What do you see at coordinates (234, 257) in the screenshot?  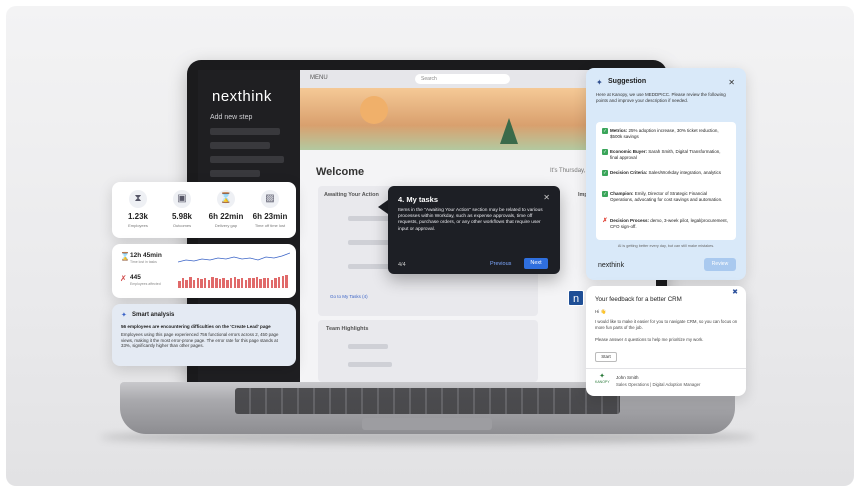 I see `time-sparkline` at bounding box center [234, 257].